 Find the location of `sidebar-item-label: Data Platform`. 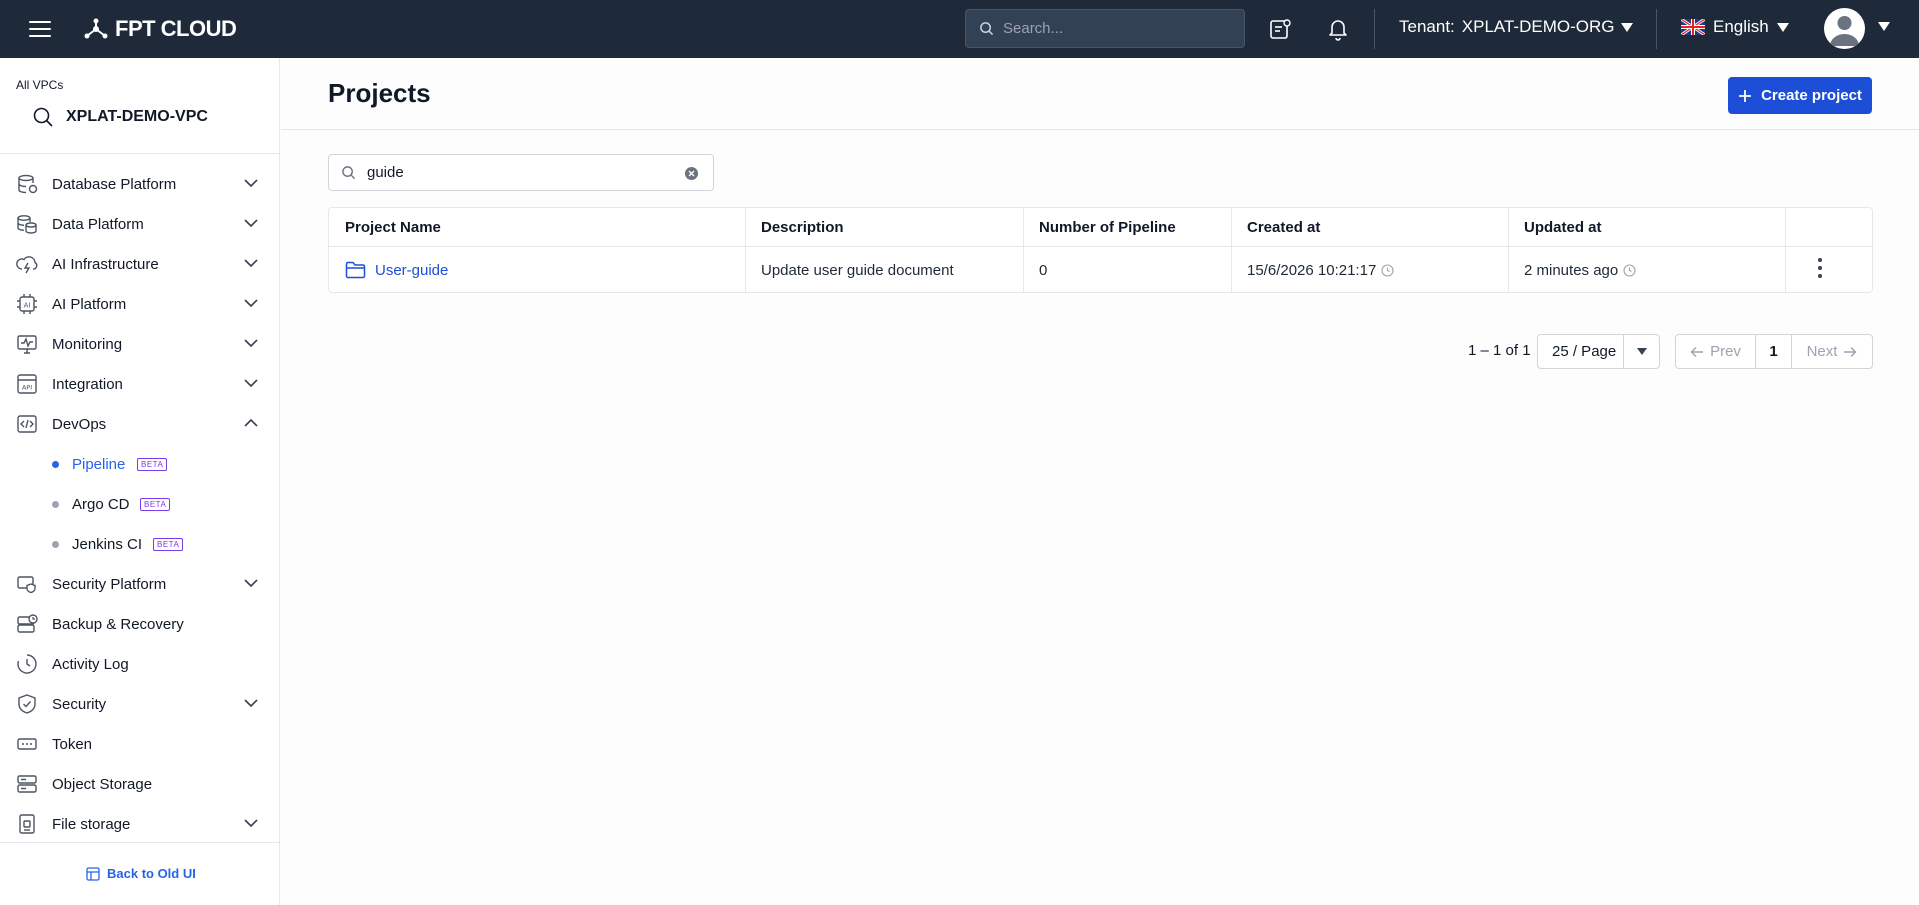

sidebar-item-label: Data Platform is located at coordinates (98, 224).